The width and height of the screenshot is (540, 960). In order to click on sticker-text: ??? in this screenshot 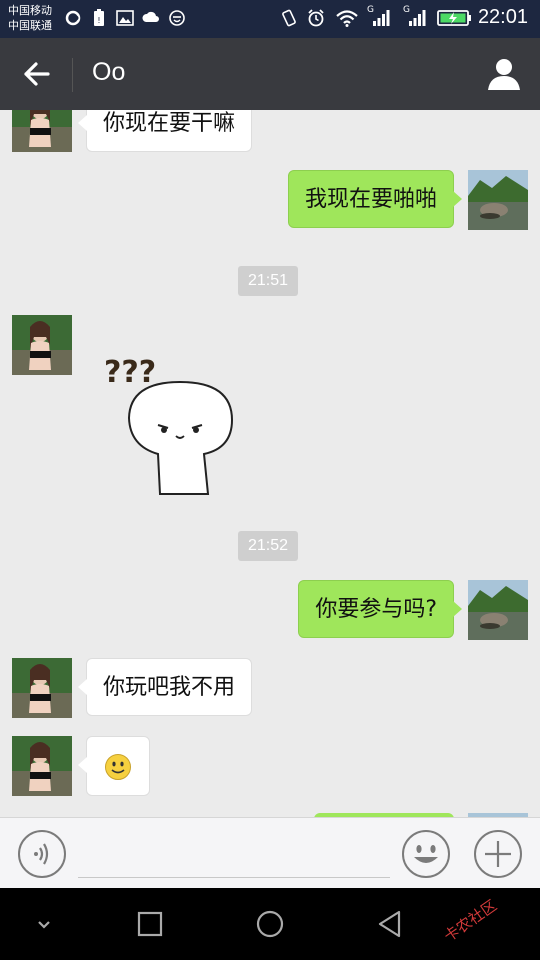, I will do `click(130, 372)`.